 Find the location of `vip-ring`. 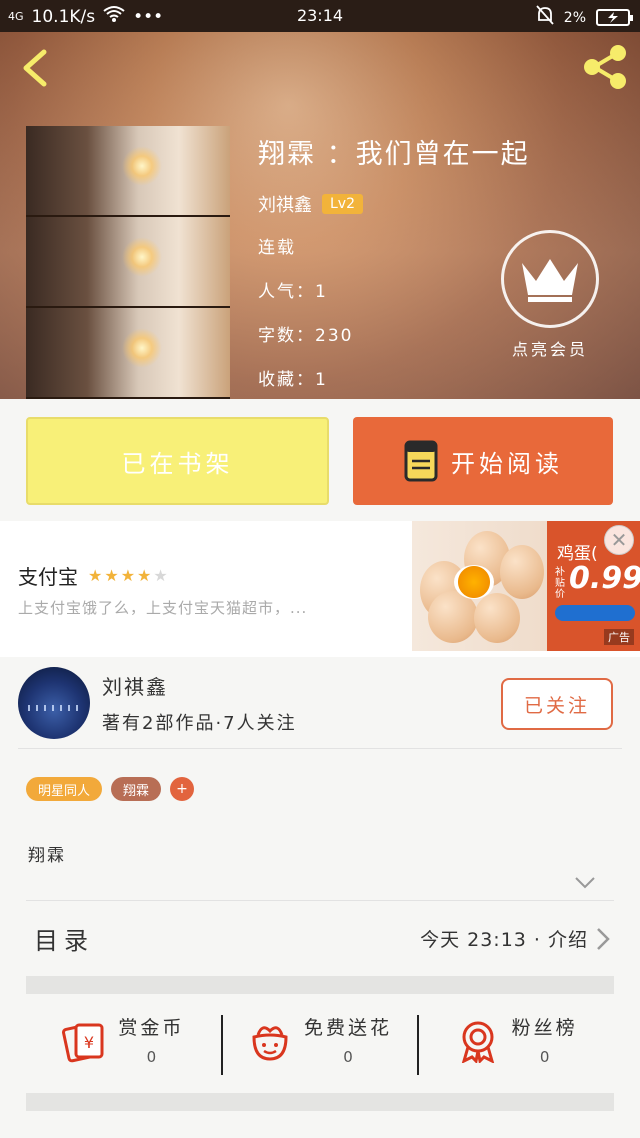

vip-ring is located at coordinates (550, 279).